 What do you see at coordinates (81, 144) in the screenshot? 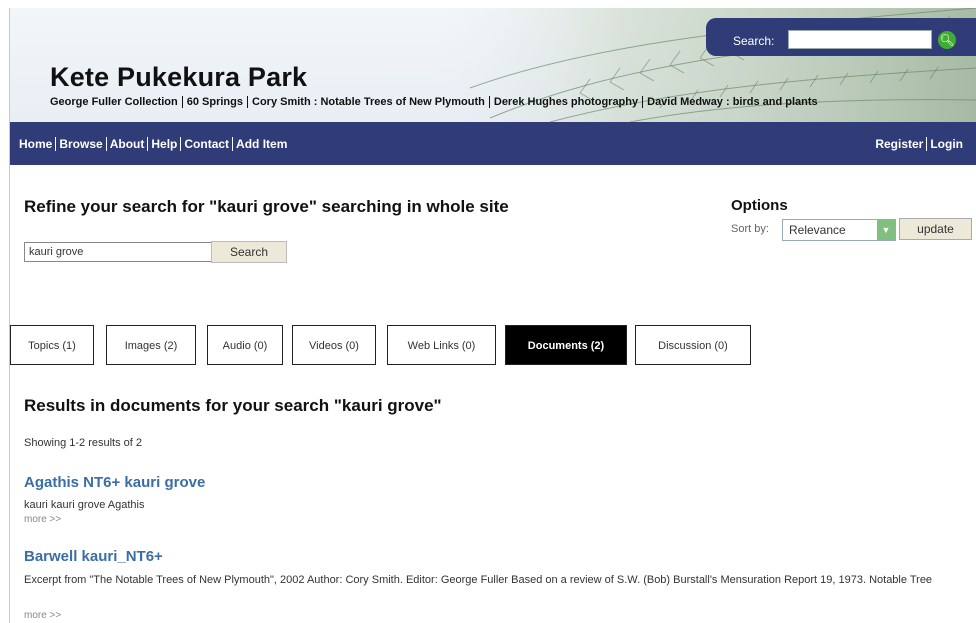
I see `nav-browse: Browse` at bounding box center [81, 144].